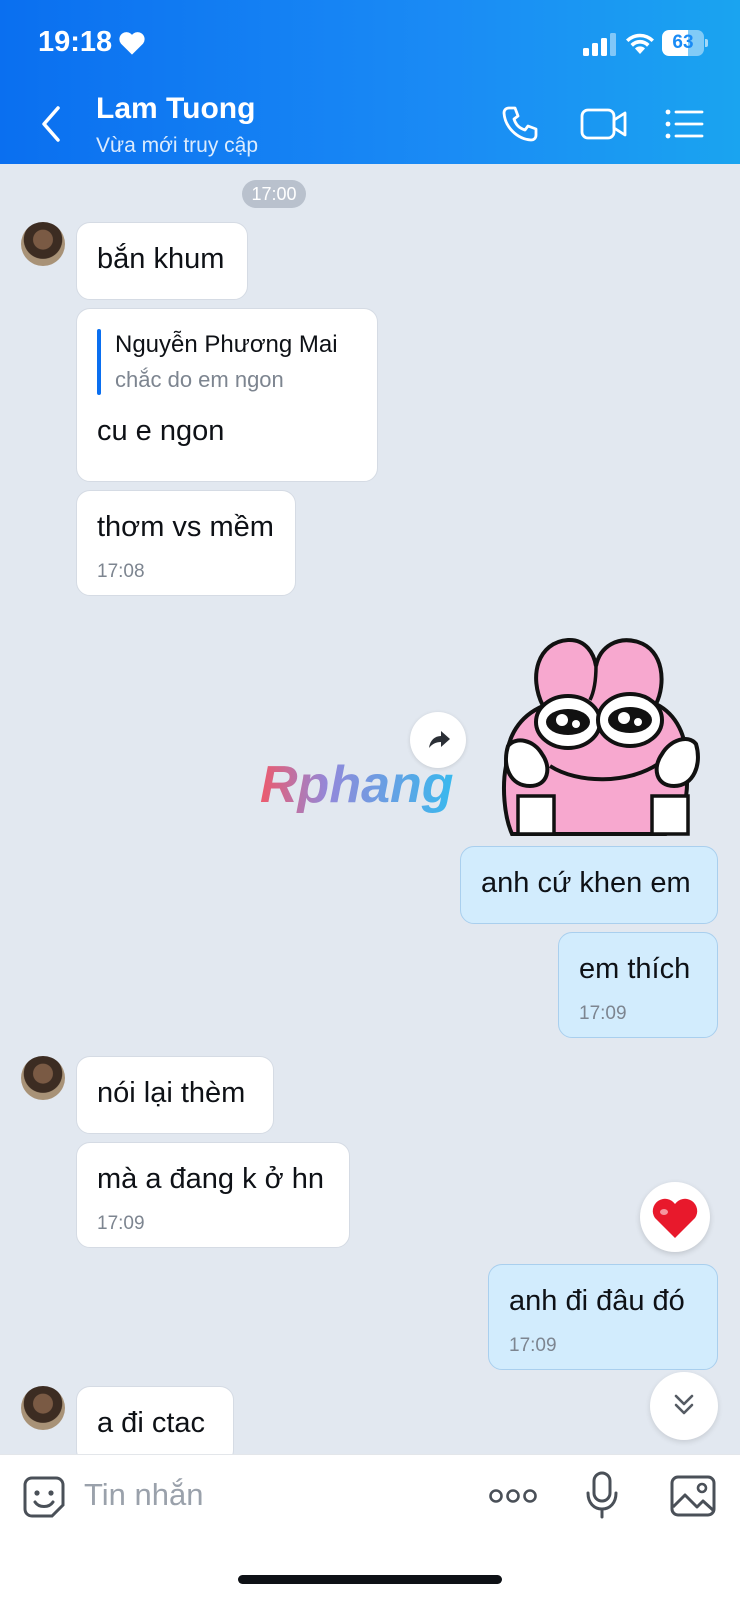 The width and height of the screenshot is (740, 1600). Describe the element at coordinates (75, 42) in the screenshot. I see `status-time: 19:18` at that location.